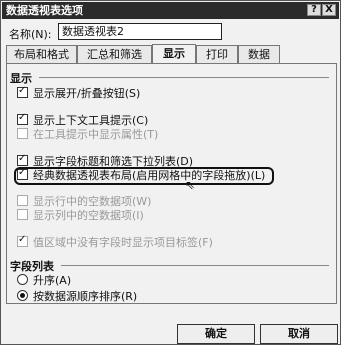  Describe the element at coordinates (259, 54) in the screenshot. I see `tab-data: 数据` at that location.